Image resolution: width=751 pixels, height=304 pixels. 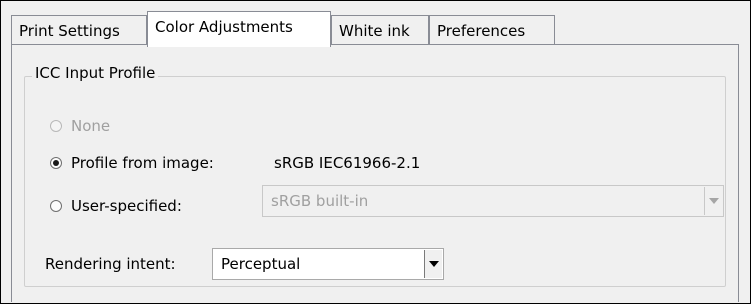 I want to click on radio-option-profile-from-image: Profile from image:, so click(x=132, y=163).